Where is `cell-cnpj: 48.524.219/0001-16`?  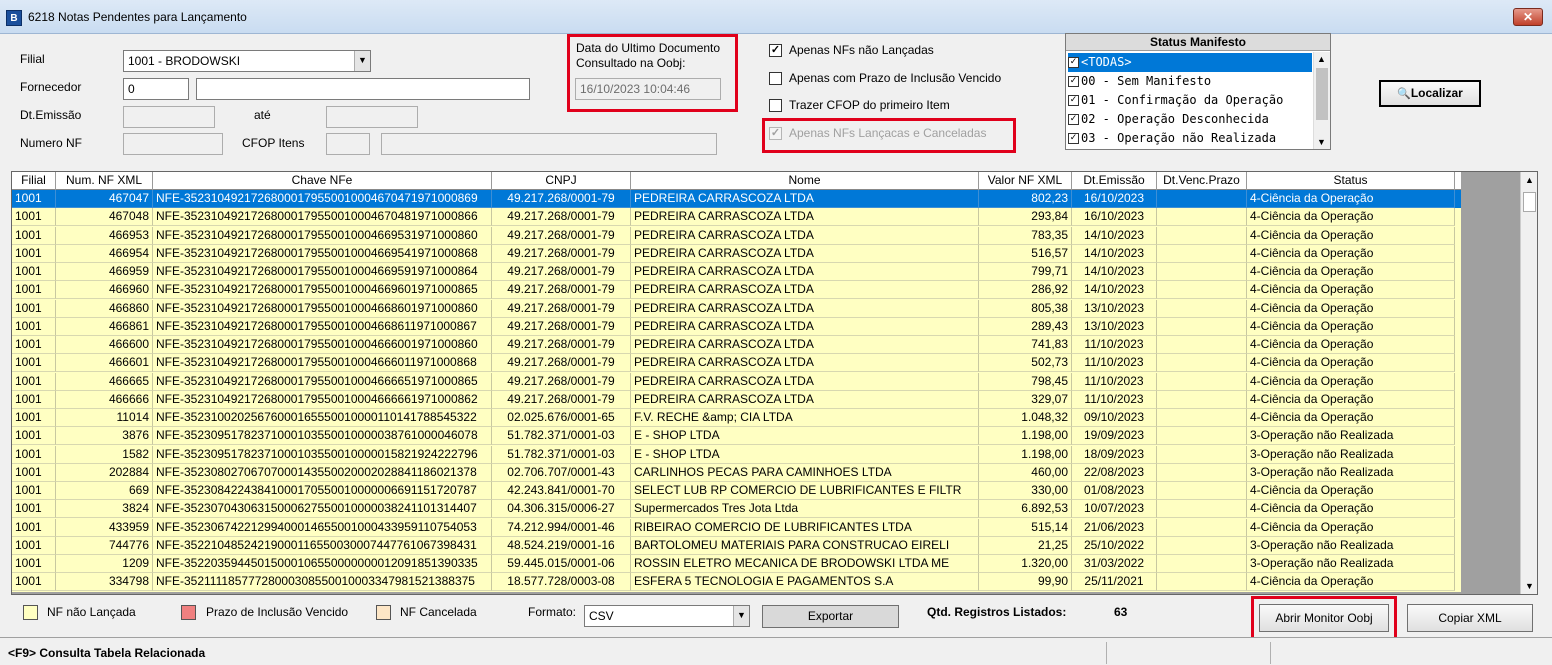 cell-cnpj: 48.524.219/0001-16 is located at coordinates (561, 545).